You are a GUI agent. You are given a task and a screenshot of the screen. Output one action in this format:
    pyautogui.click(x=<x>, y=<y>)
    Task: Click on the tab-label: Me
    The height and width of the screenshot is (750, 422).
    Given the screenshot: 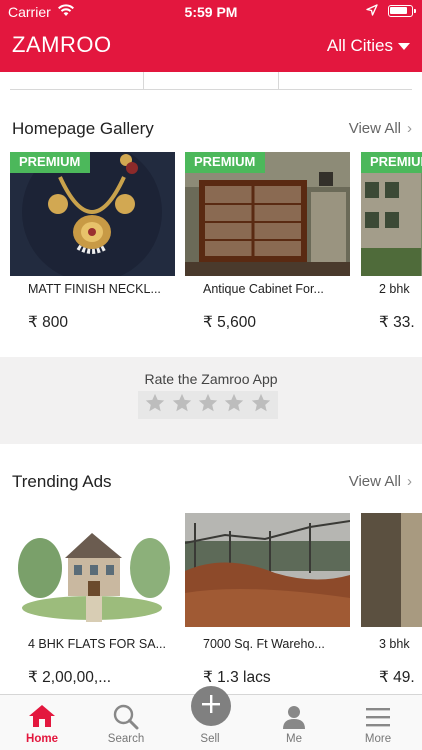 What is the action you would take?
    pyautogui.click(x=294, y=739)
    